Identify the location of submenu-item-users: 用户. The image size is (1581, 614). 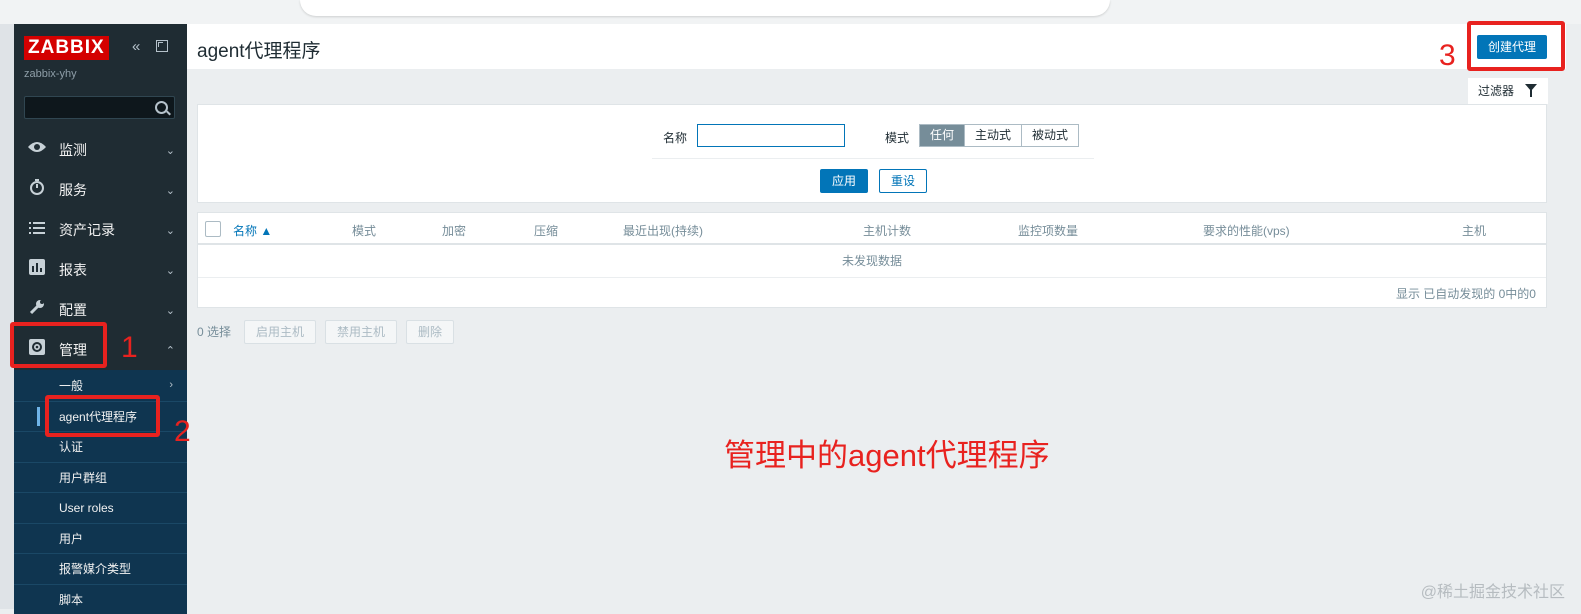
(100, 538).